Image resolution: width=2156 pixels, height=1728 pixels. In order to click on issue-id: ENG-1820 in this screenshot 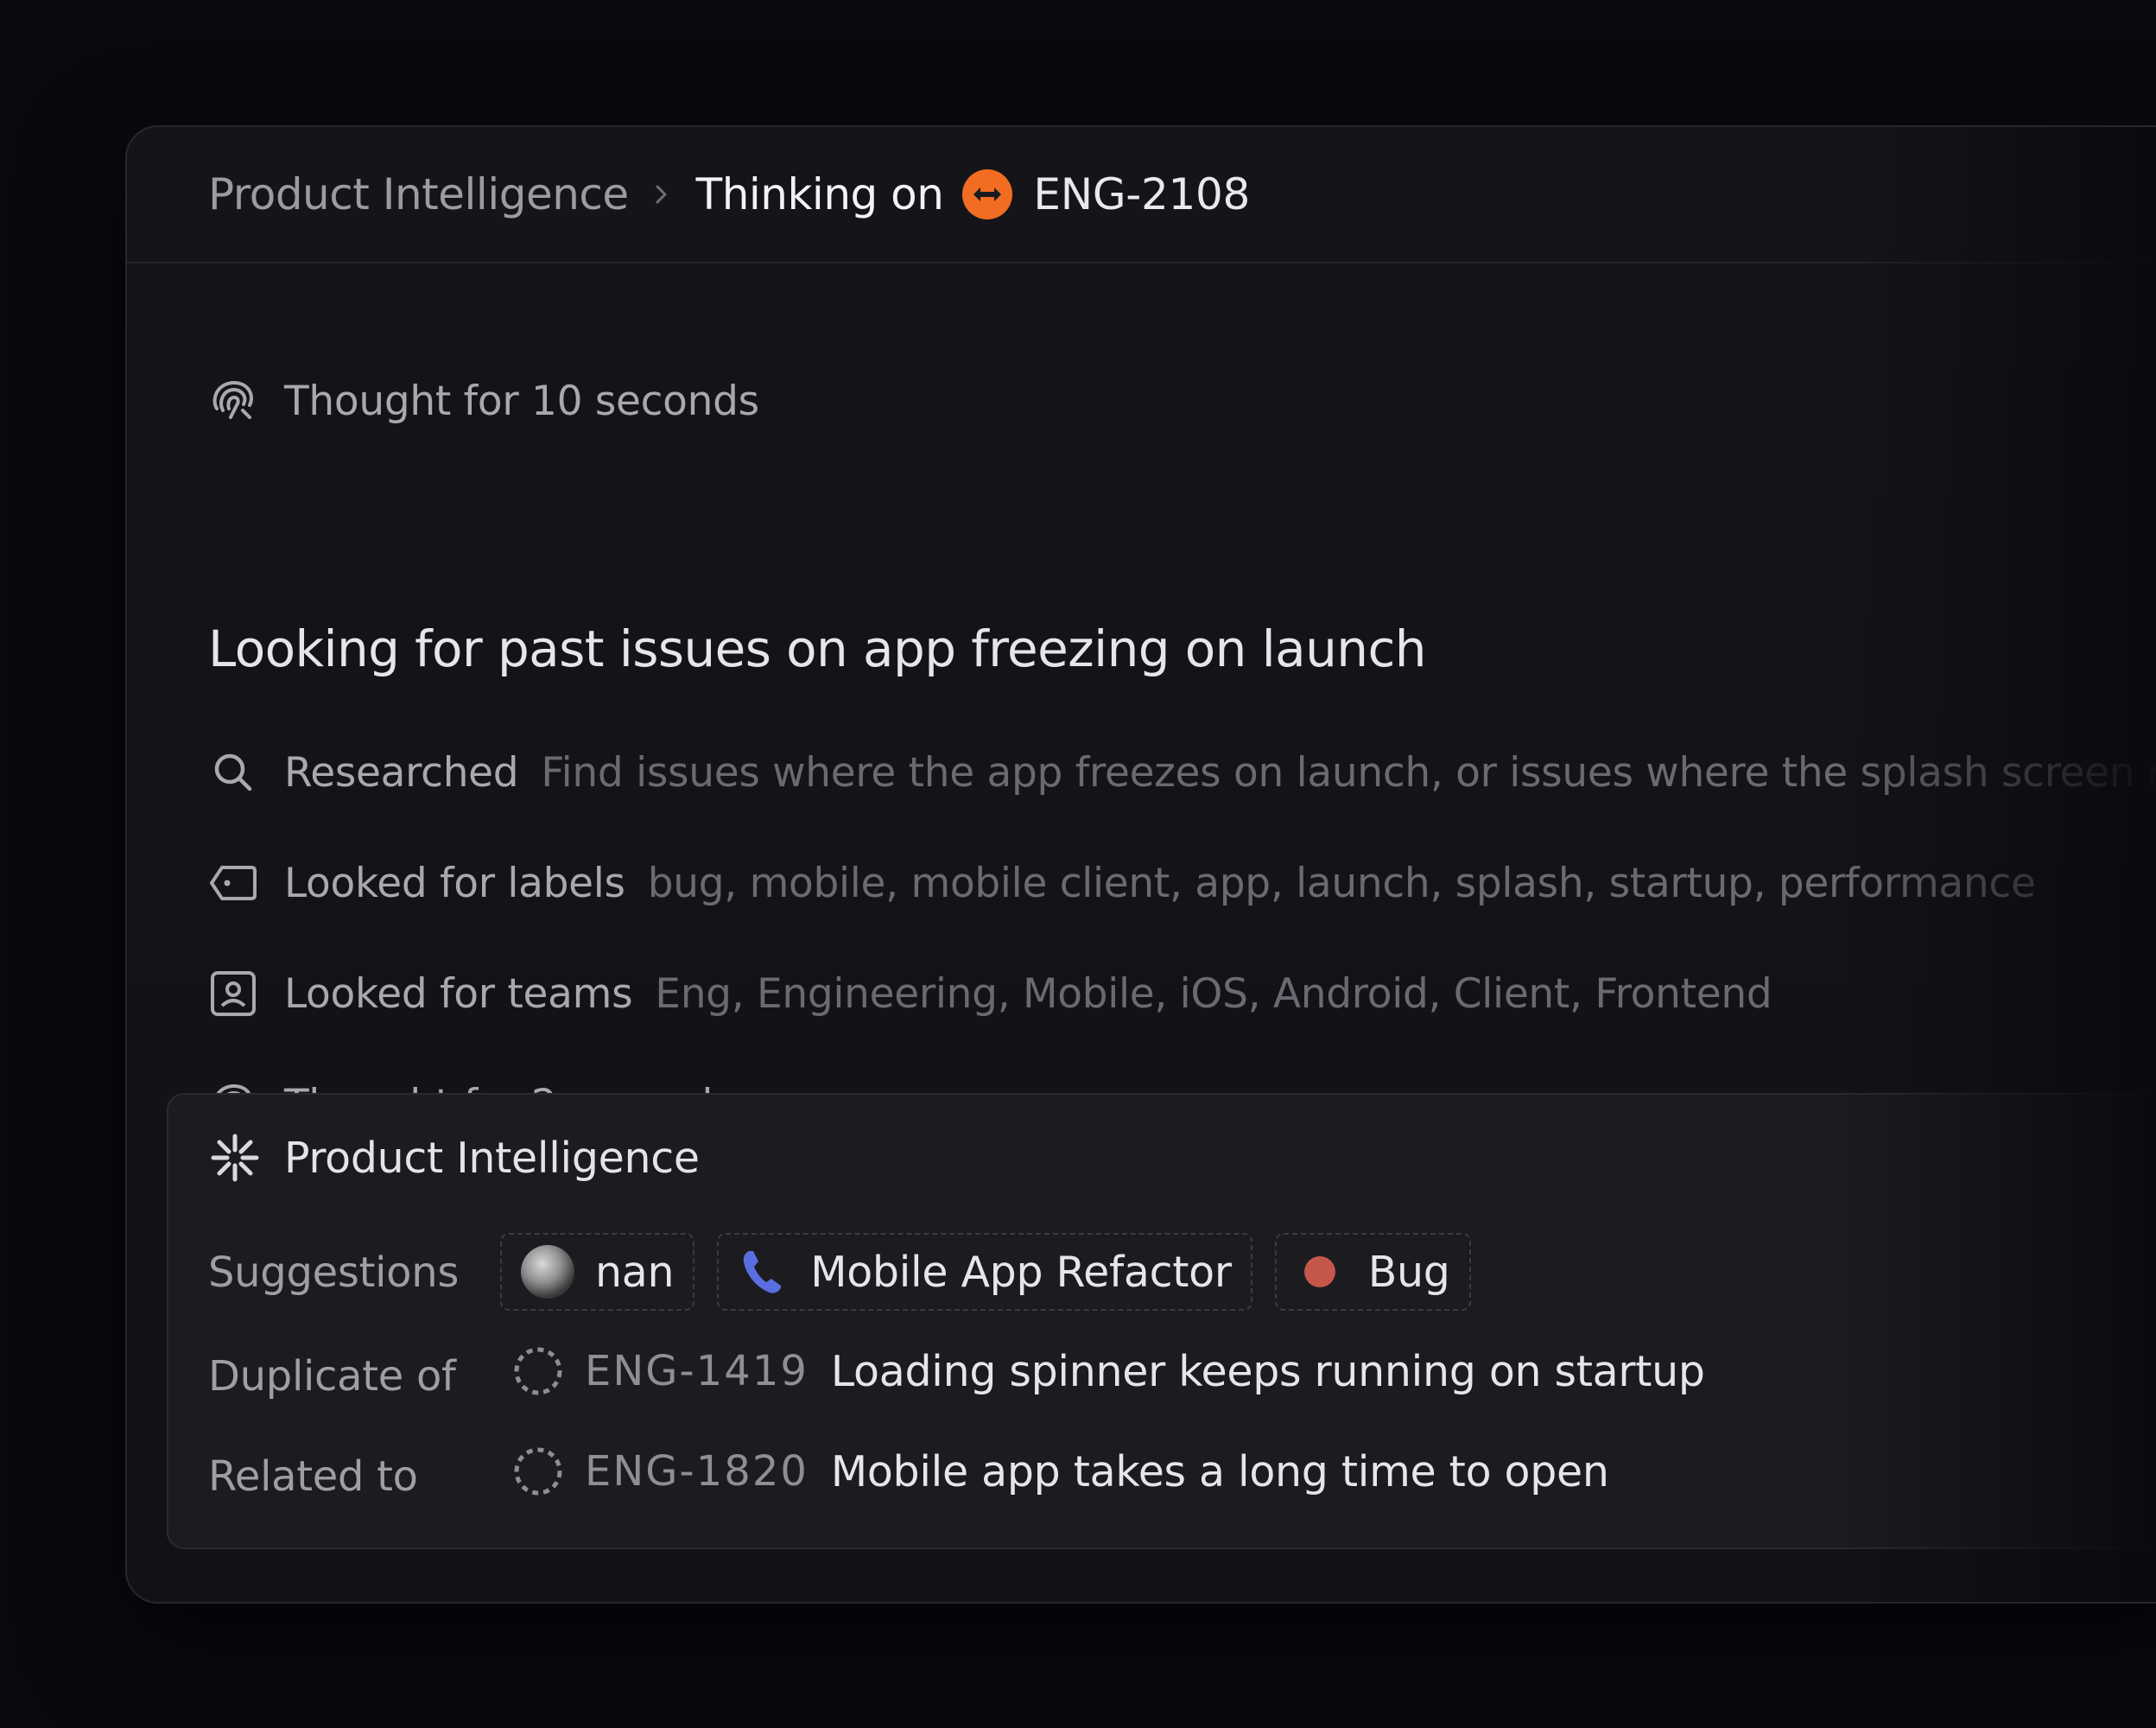, I will do `click(696, 1471)`.